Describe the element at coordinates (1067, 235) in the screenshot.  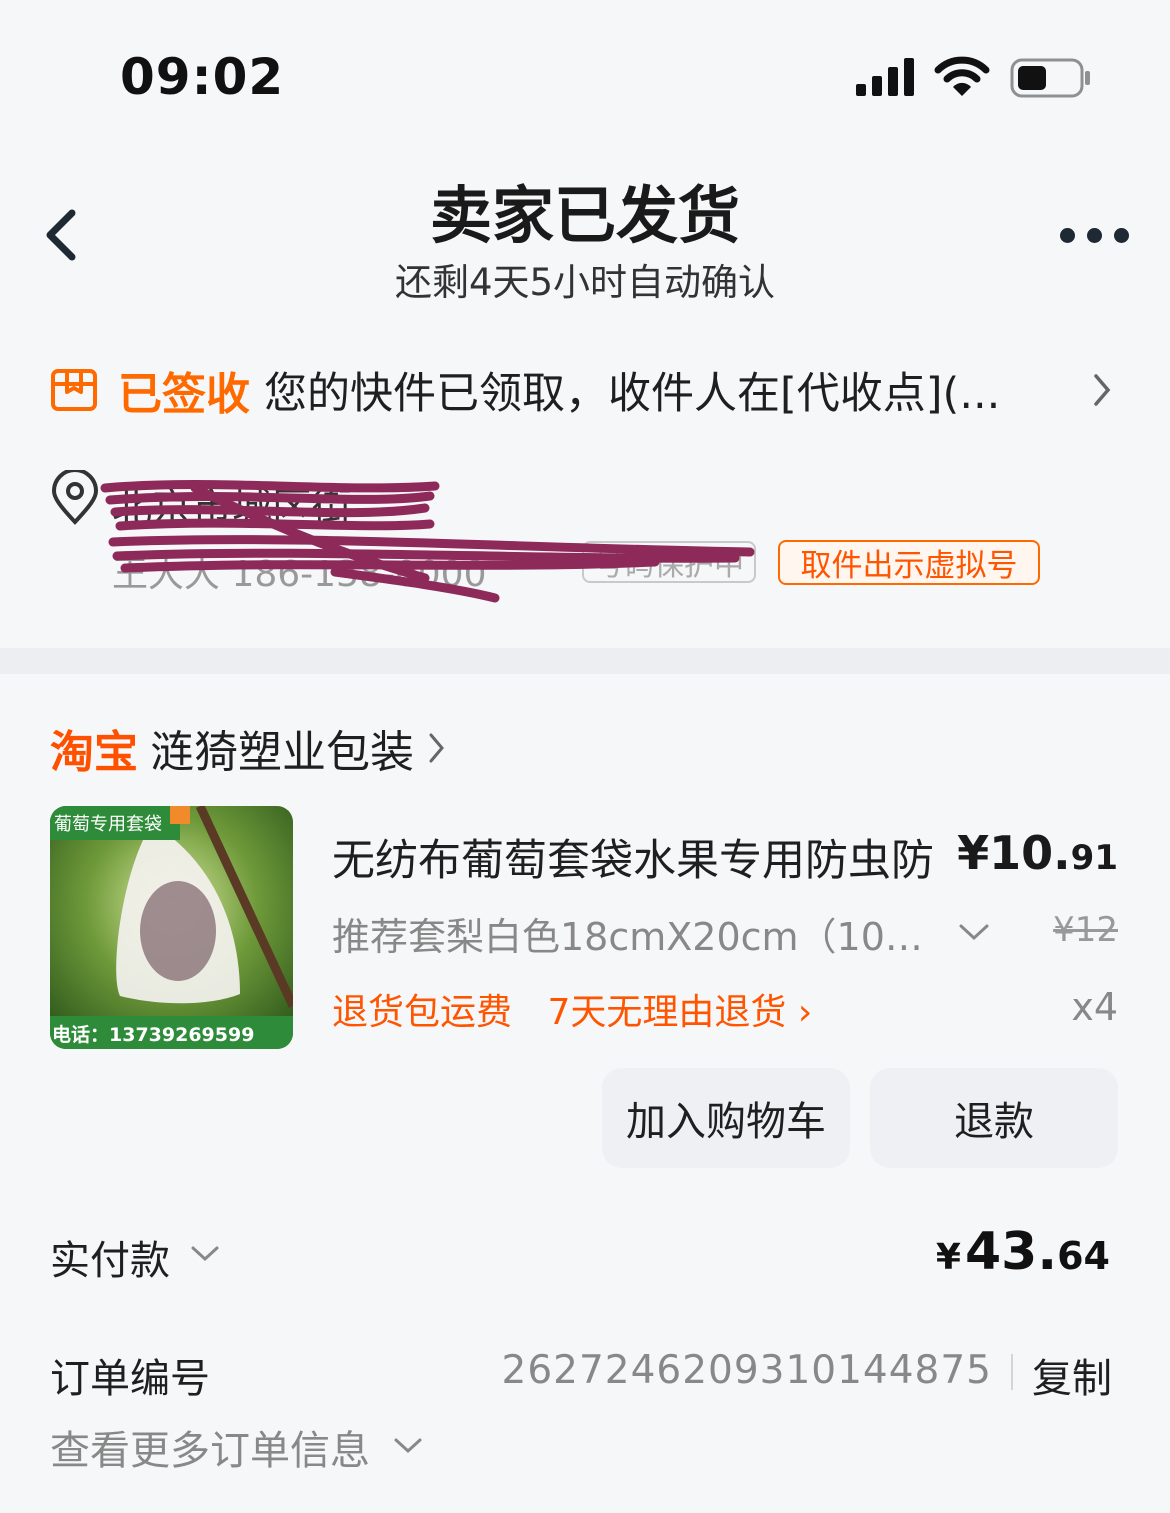
I see `more-icon` at that location.